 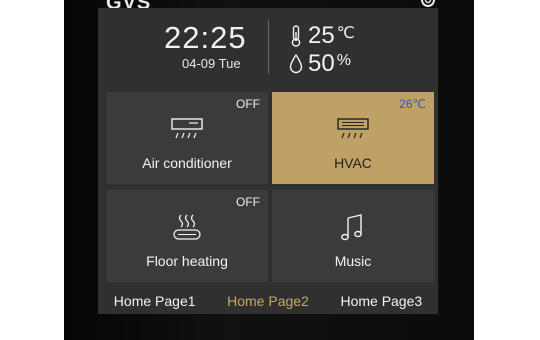 I want to click on thermometer-icon, so click(x=296, y=36).